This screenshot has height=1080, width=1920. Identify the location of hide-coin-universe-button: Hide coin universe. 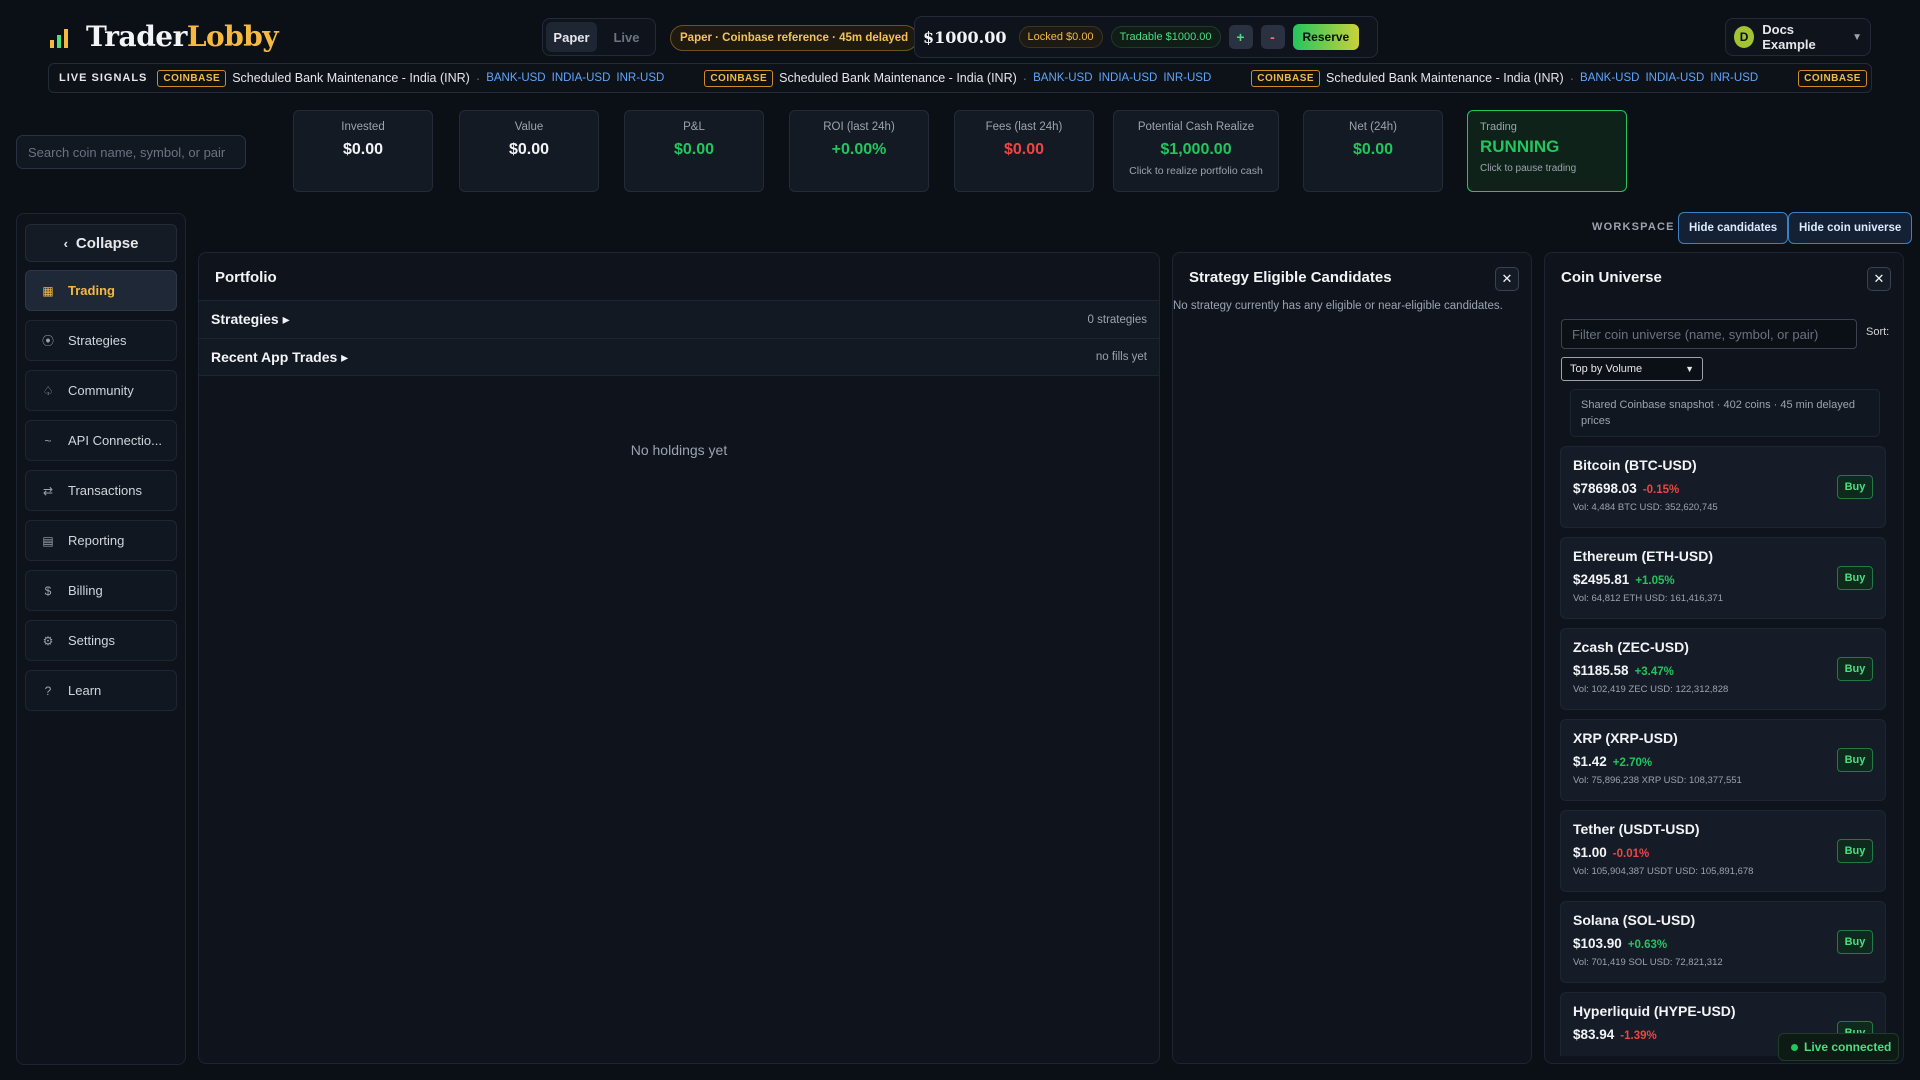
(1850, 228).